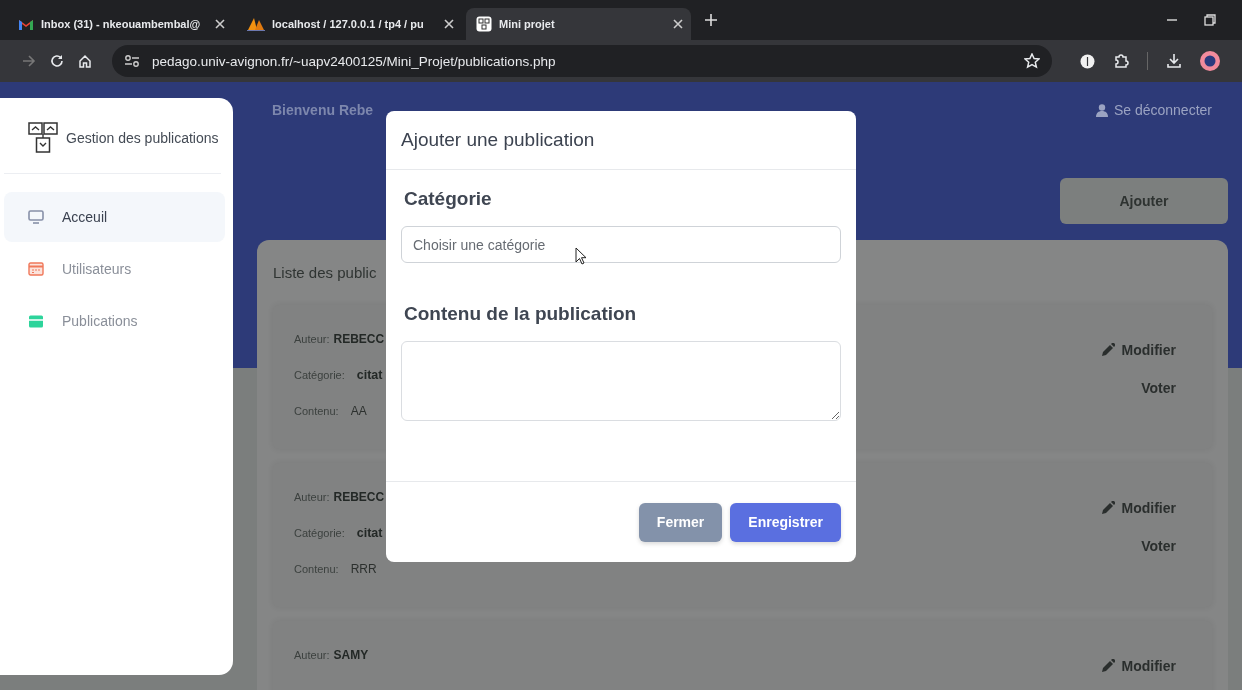  I want to click on download-icon, so click(1174, 61).